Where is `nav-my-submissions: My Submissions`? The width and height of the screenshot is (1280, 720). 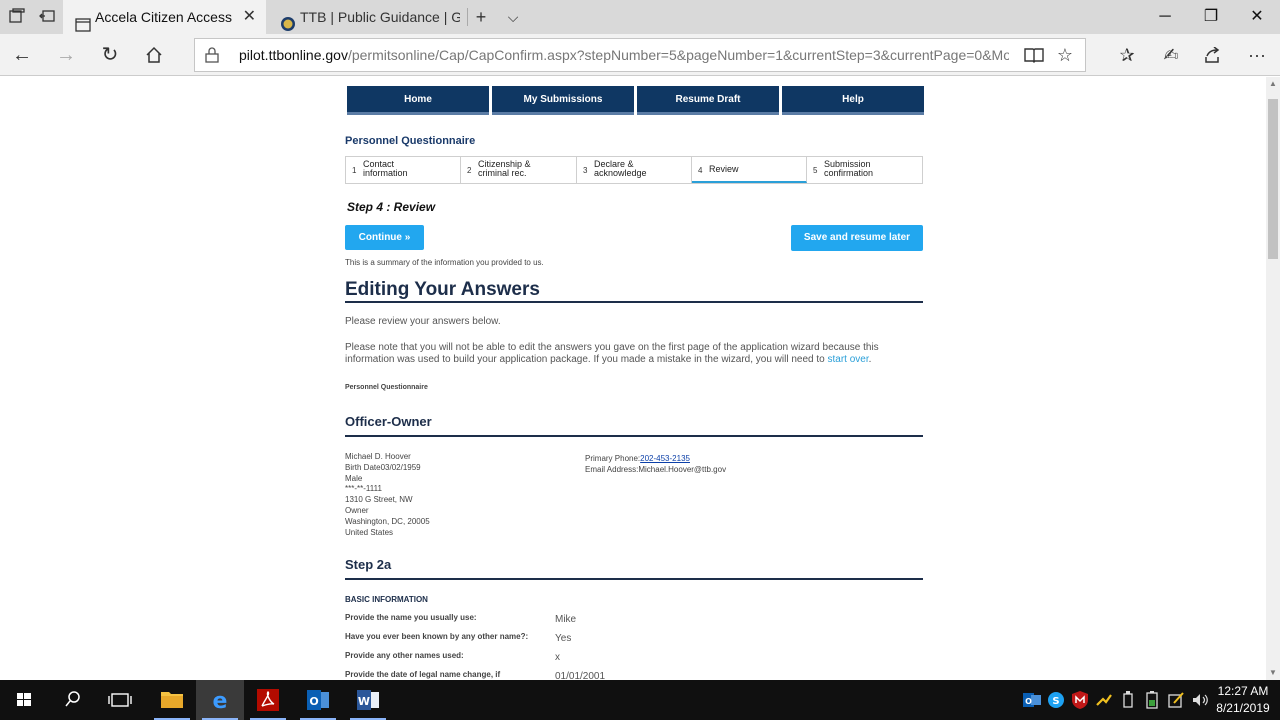 nav-my-submissions: My Submissions is located at coordinates (563, 100).